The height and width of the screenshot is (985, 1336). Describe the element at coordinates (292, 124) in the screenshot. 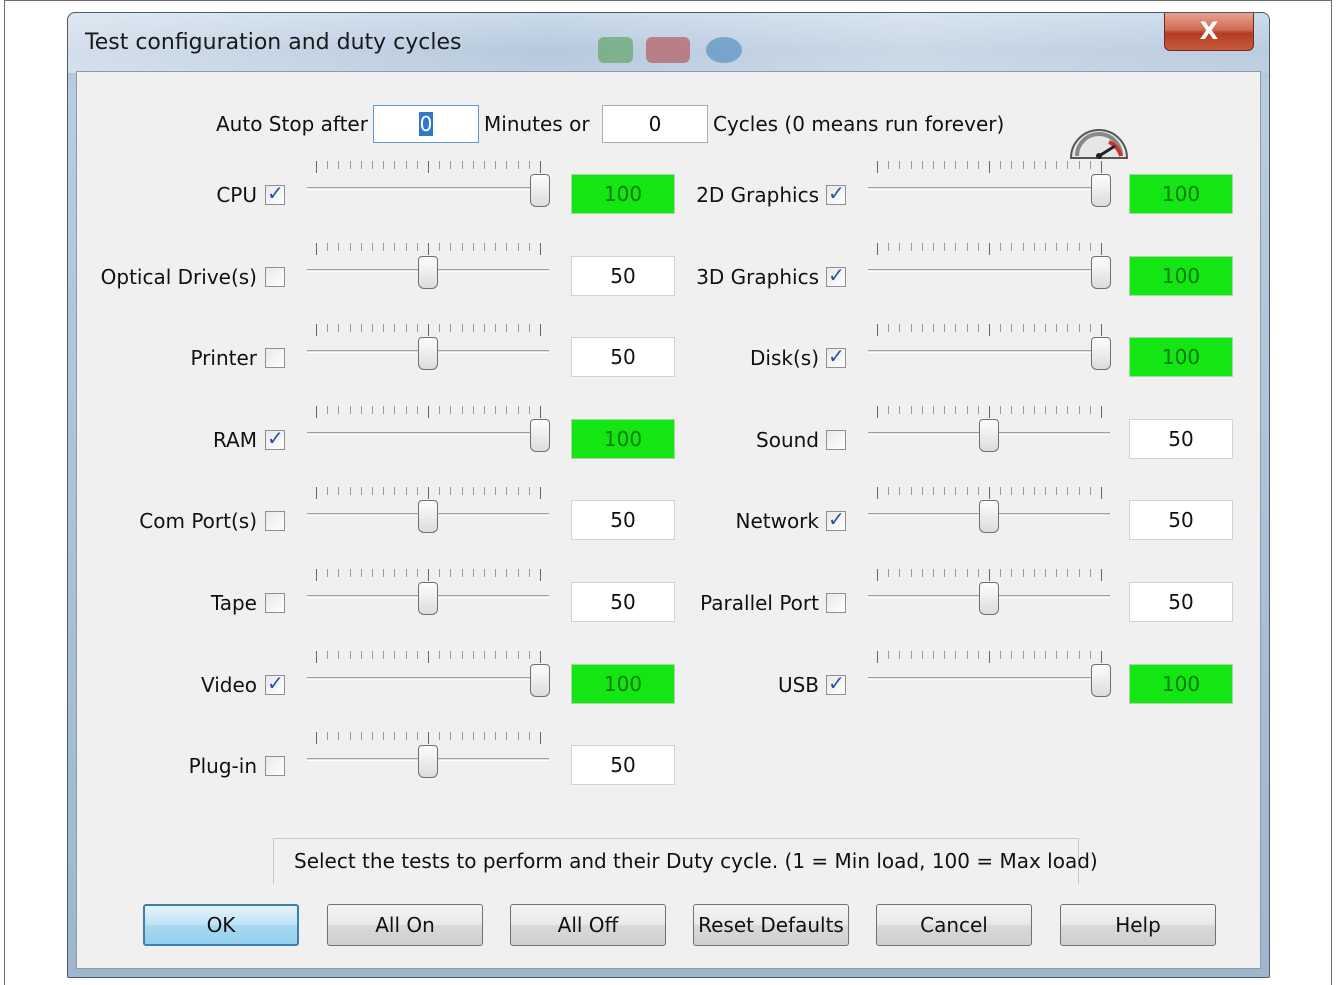

I see `auto-stop-label: Auto Stop after` at that location.